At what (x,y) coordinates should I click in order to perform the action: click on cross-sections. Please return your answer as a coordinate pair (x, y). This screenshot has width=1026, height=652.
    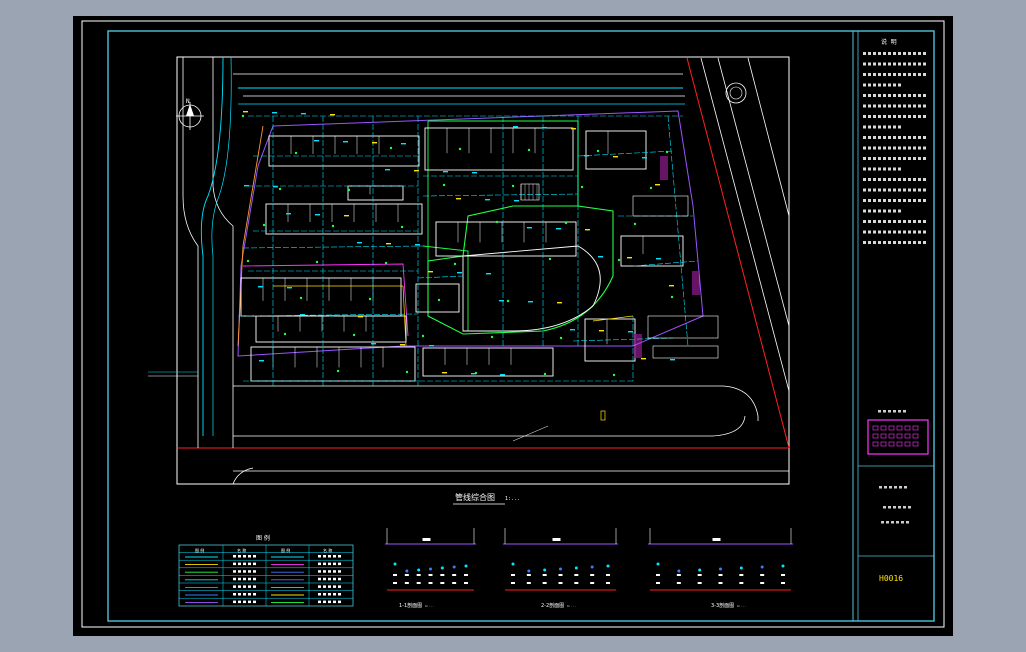
    Looking at the image, I should click on (589, 559).